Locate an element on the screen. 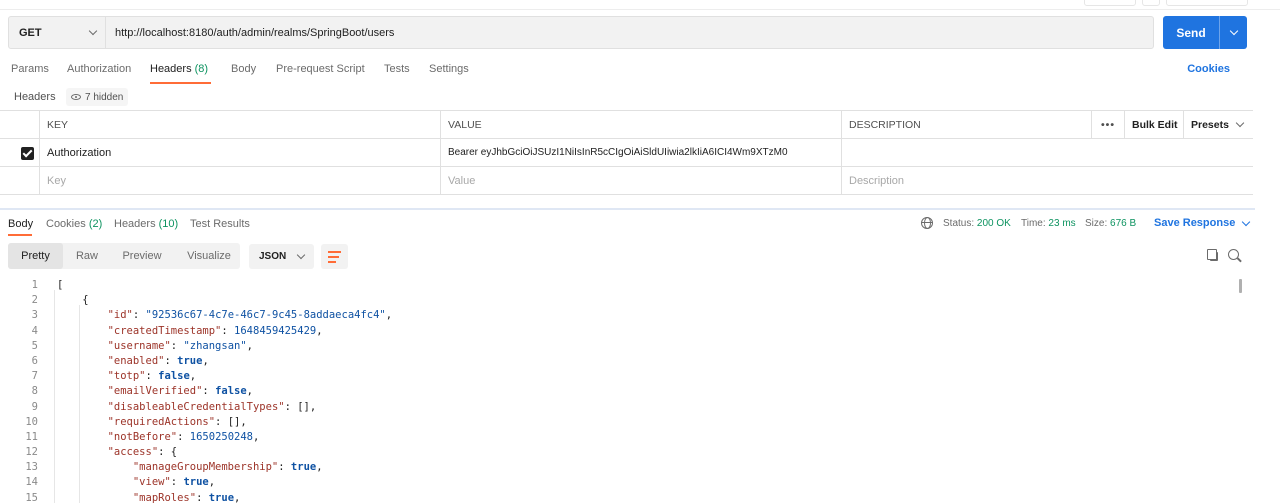 The width and height of the screenshot is (1280, 503). tab-headers: Headers (8) is located at coordinates (179, 69).